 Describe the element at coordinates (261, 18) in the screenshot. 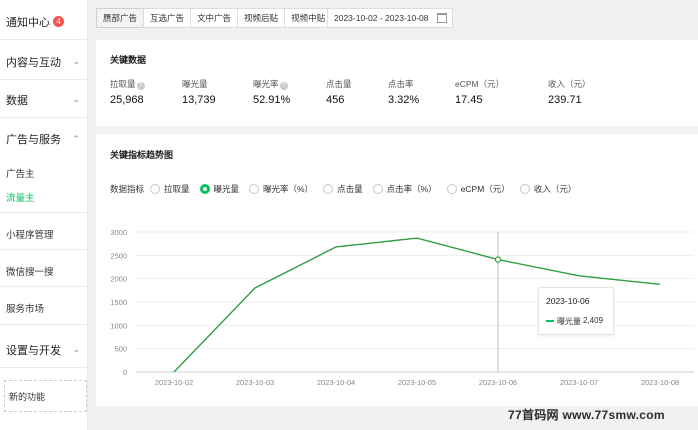

I see `tab-video-post: 视频后贴` at that location.